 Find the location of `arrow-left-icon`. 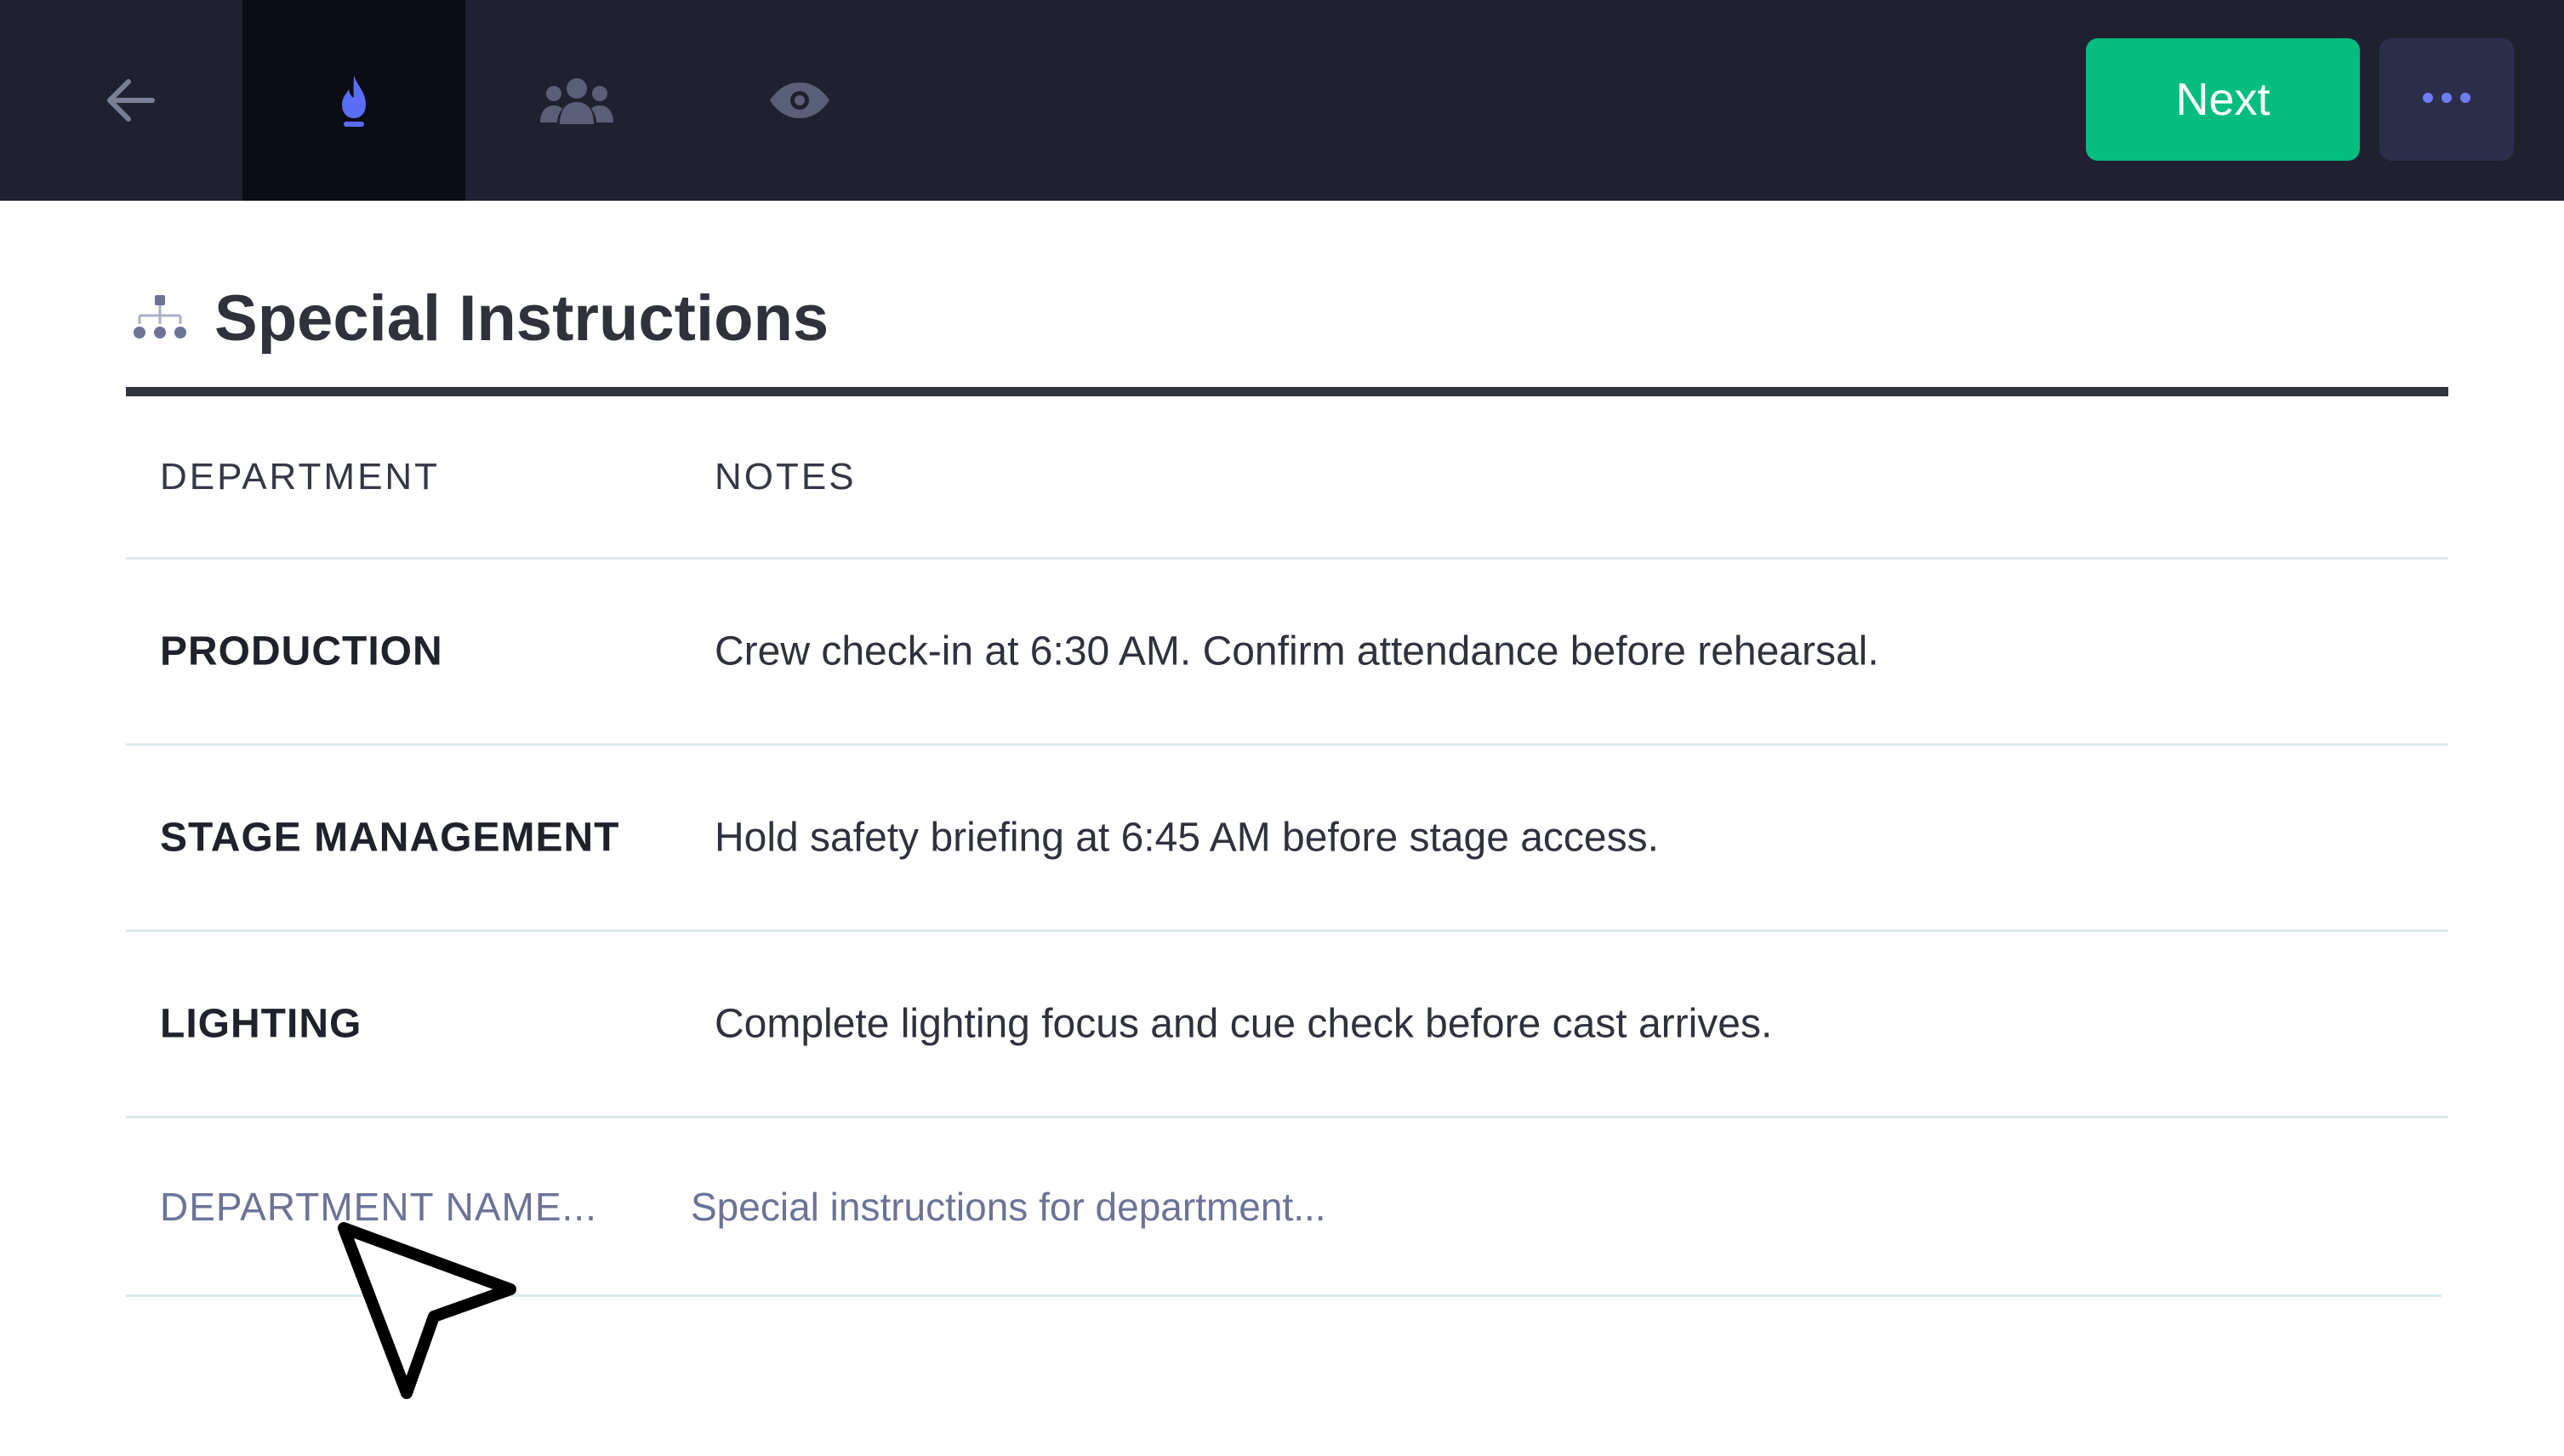

arrow-left-icon is located at coordinates (131, 100).